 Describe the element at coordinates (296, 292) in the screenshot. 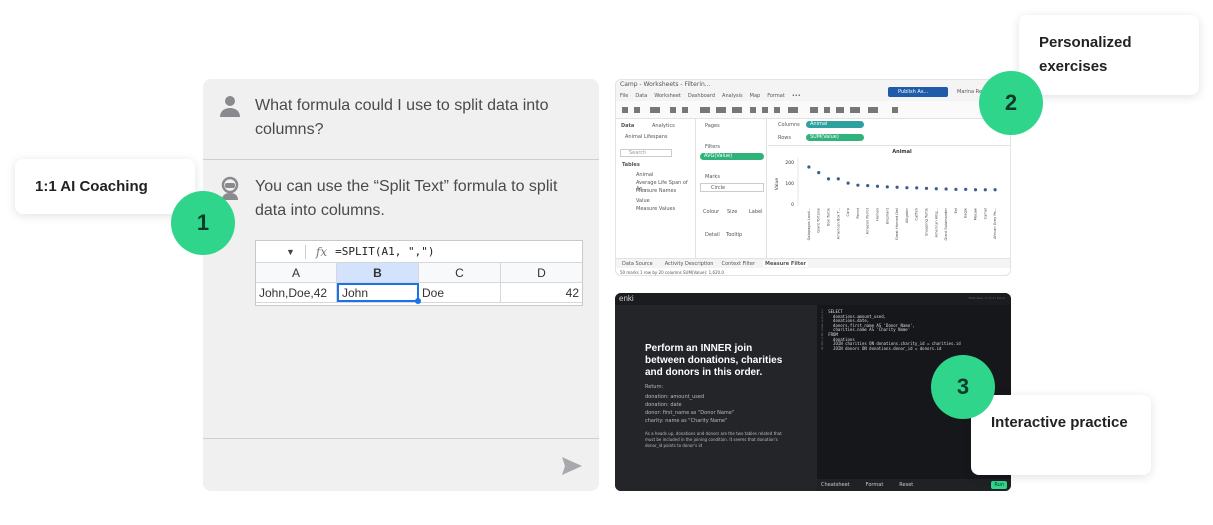

I see `cell-a1: John,Doe,42` at that location.